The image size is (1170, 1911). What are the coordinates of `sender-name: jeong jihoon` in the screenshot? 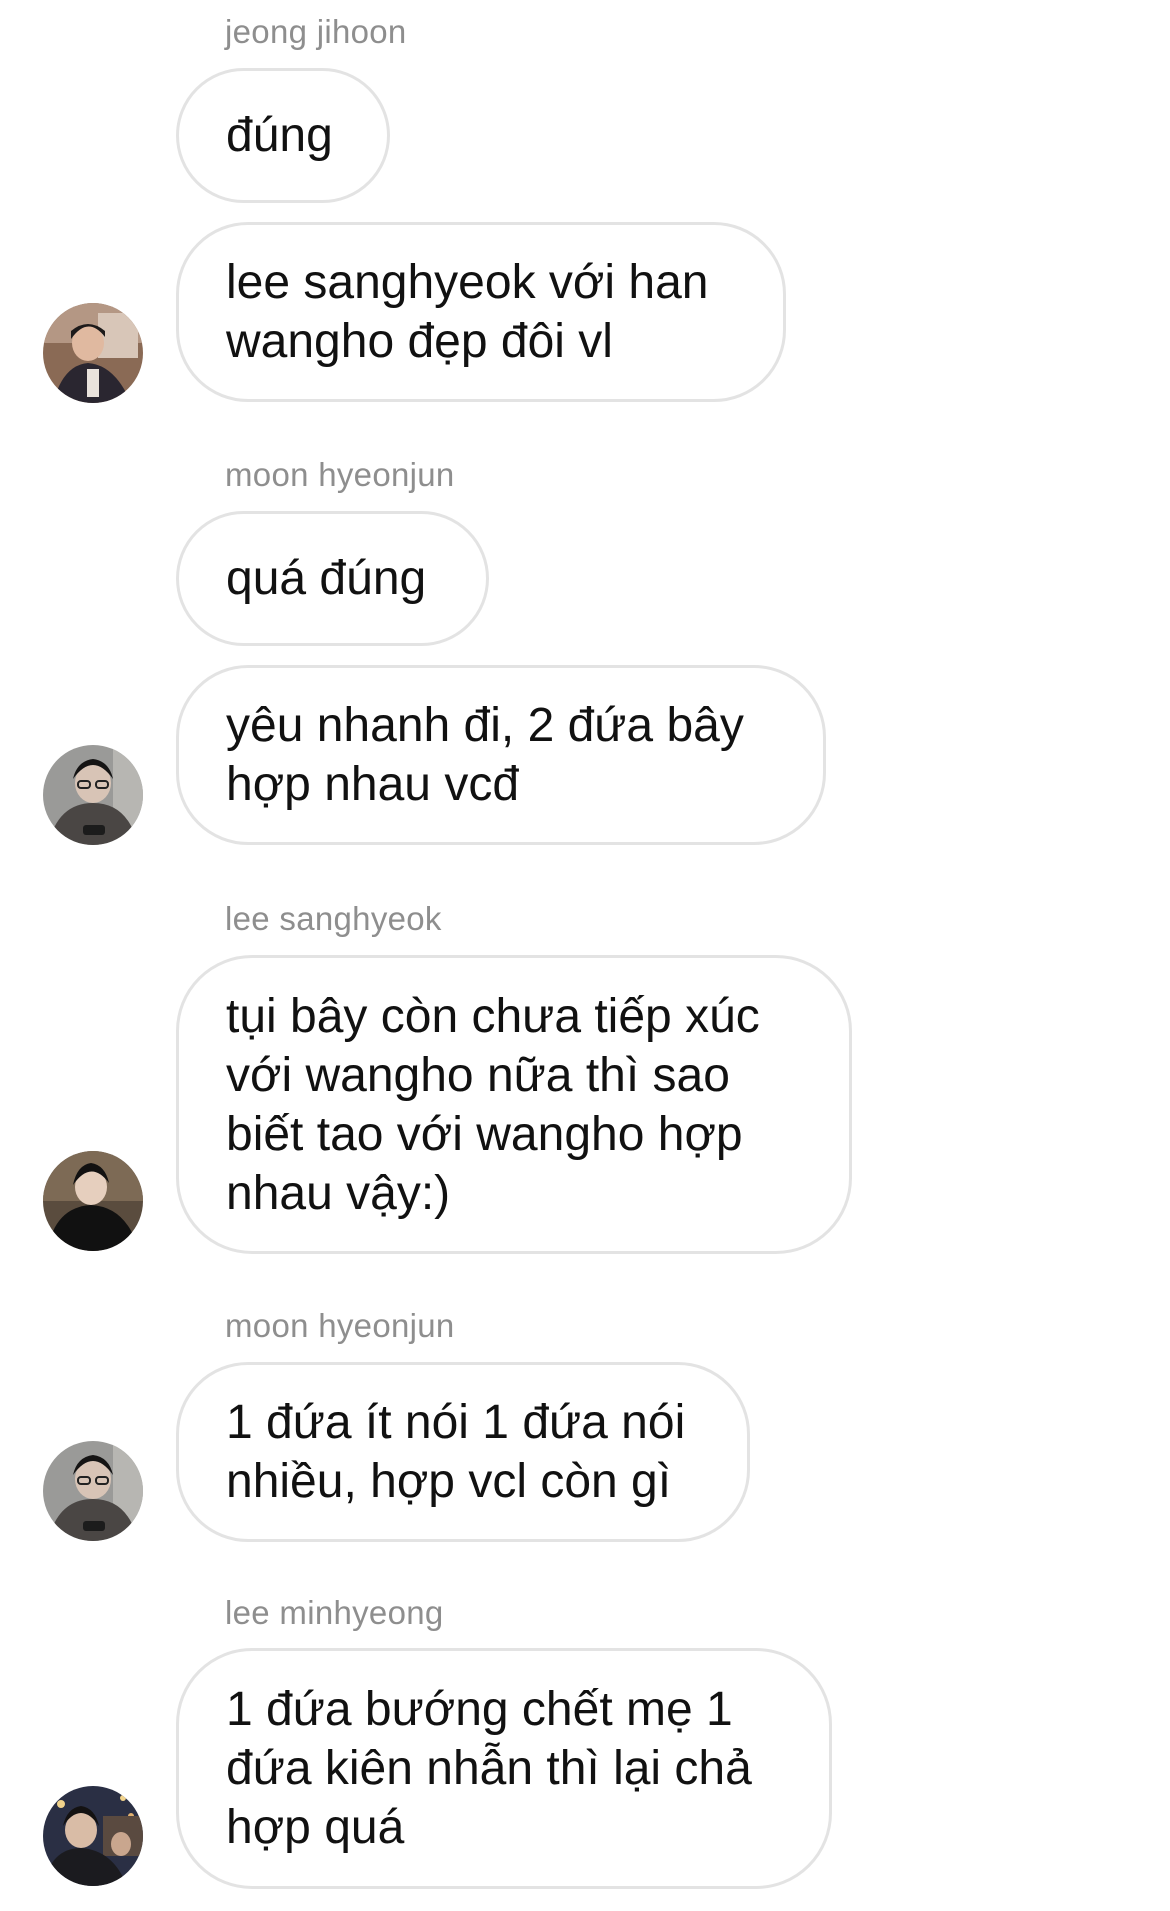 It's located at (316, 31).